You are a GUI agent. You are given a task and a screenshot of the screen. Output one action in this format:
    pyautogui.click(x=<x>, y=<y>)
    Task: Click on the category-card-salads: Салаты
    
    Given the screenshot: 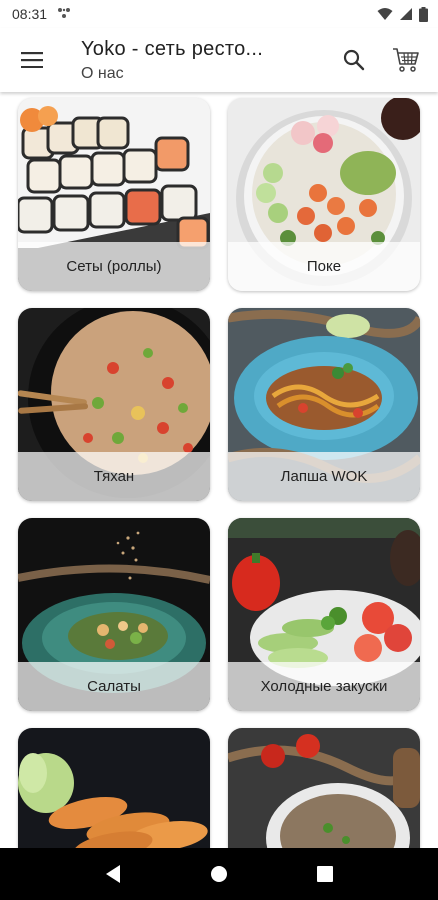 What is the action you would take?
    pyautogui.click(x=114, y=614)
    